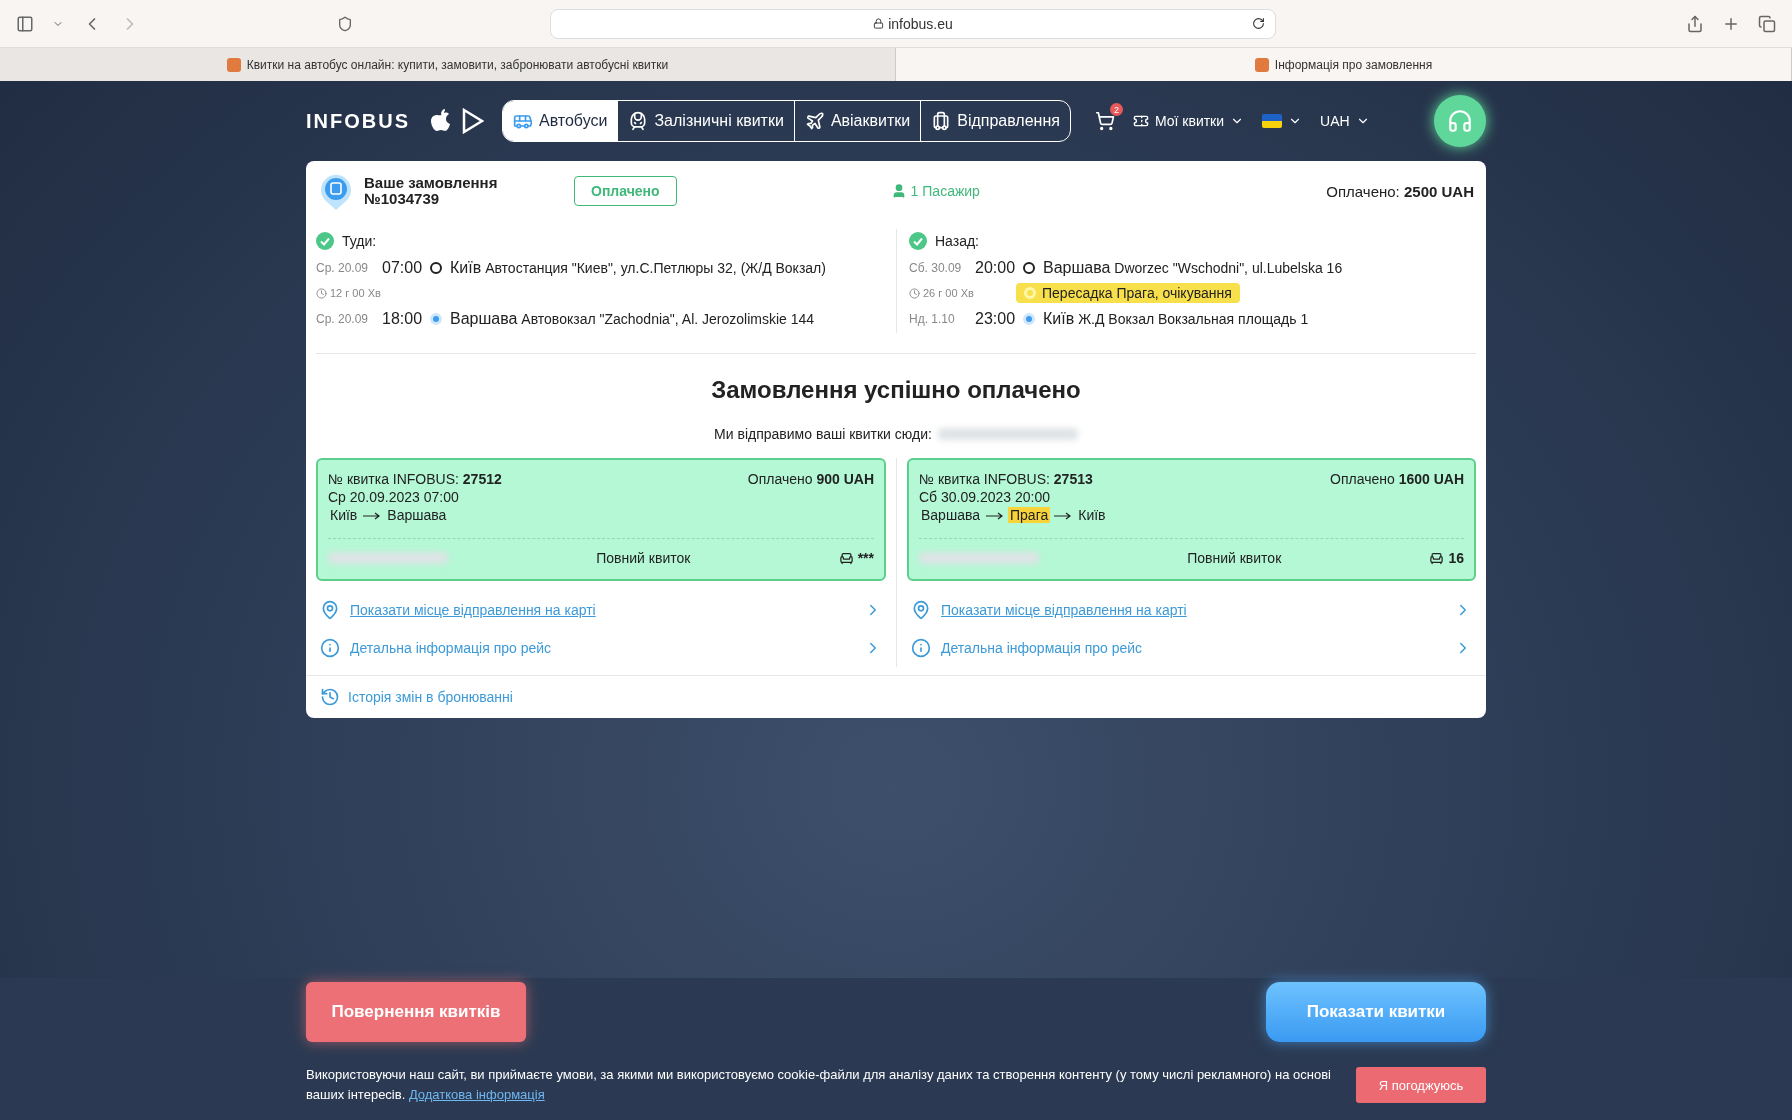 Image resolution: width=1792 pixels, height=1120 pixels. I want to click on logo: INFOBUS, so click(358, 121).